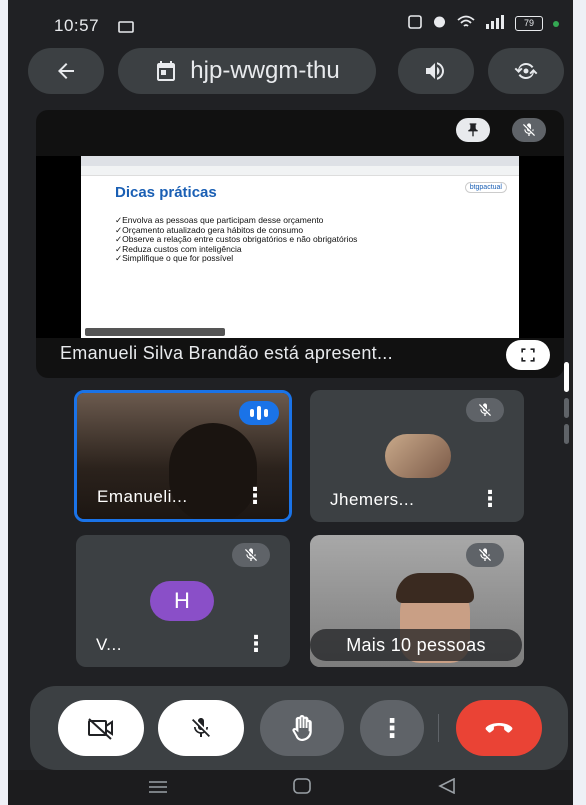  I want to click on speaker-icon, so click(435, 71).